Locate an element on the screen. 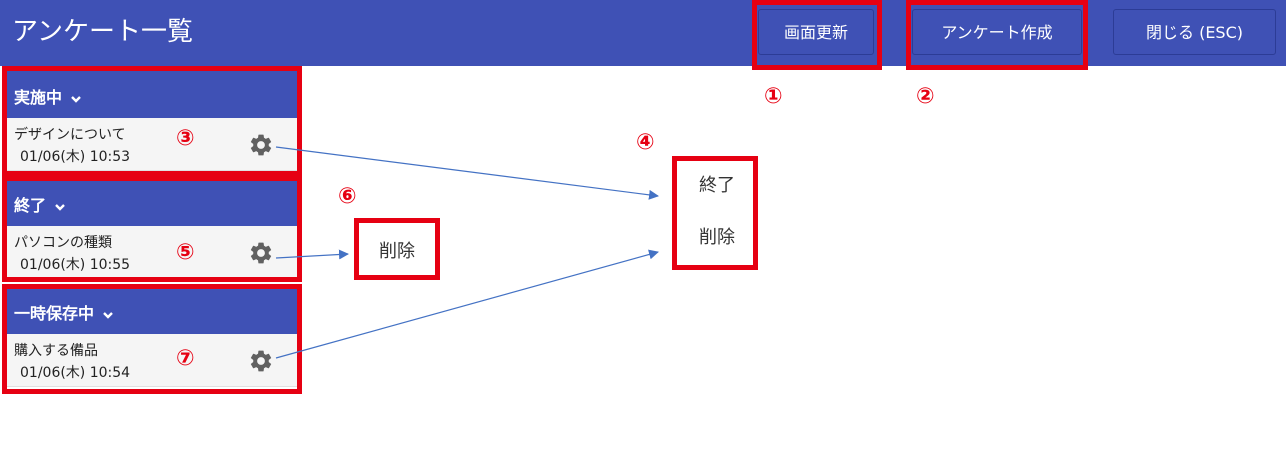 The width and height of the screenshot is (1286, 452). callout-4: ④ is located at coordinates (645, 142).